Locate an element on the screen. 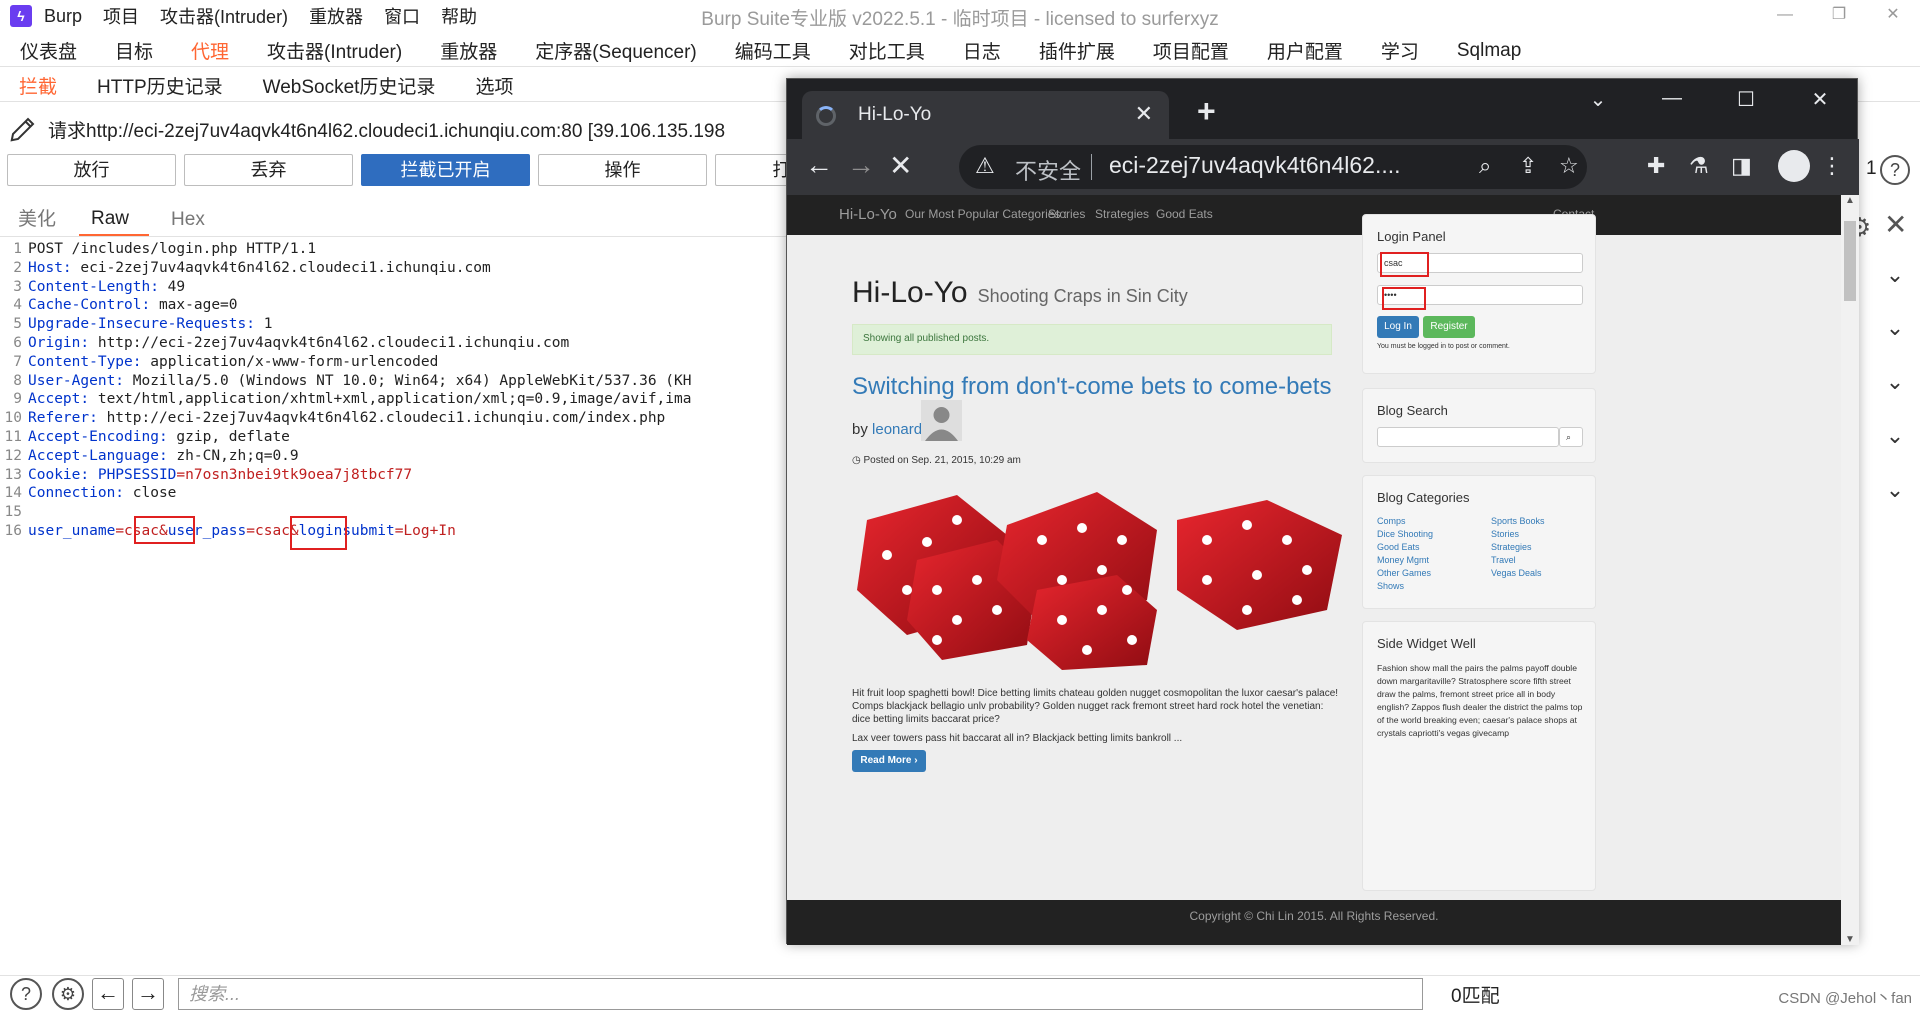 The height and width of the screenshot is (1012, 1920). tab-comparer: 对比工具 is located at coordinates (887, 50).